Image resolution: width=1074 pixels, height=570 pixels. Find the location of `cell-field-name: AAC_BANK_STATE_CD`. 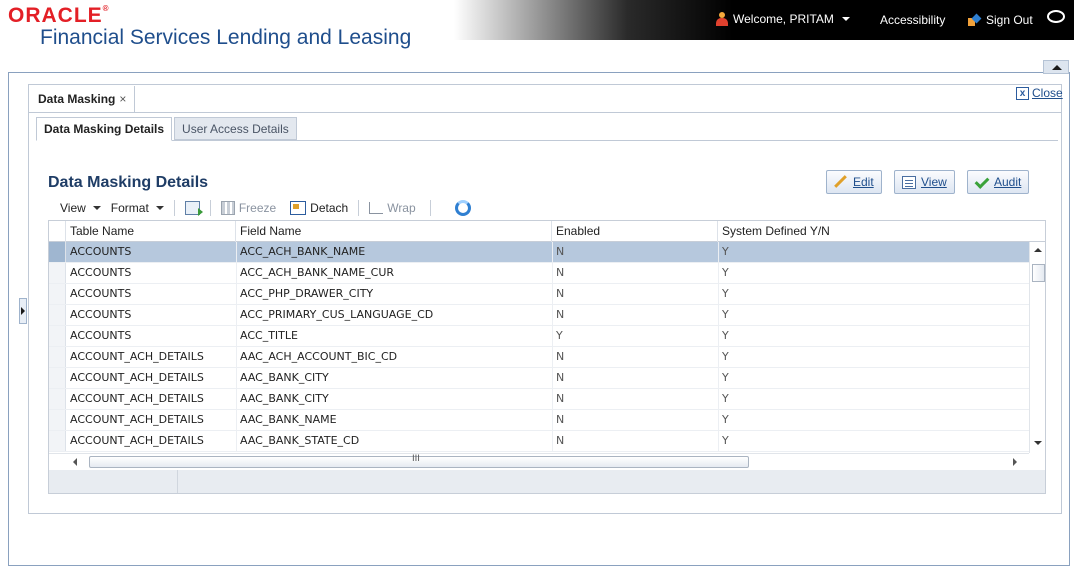

cell-field-name: AAC_BANK_STATE_CD is located at coordinates (300, 440).